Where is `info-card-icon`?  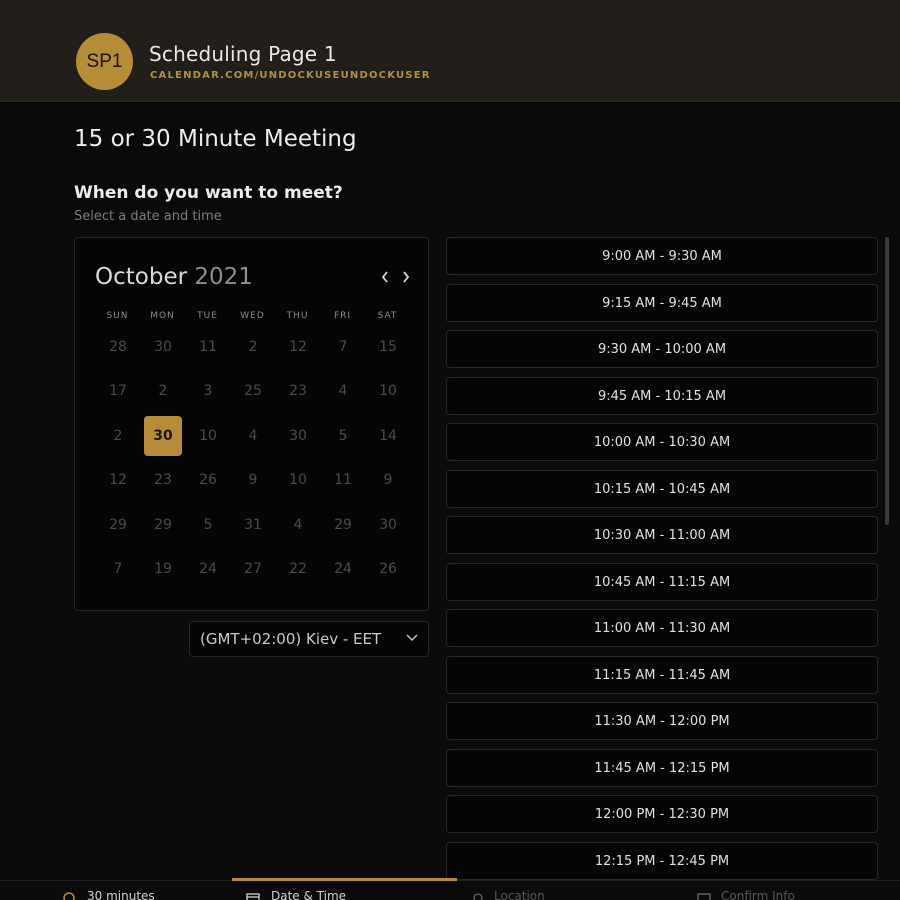
info-card-icon is located at coordinates (704, 896).